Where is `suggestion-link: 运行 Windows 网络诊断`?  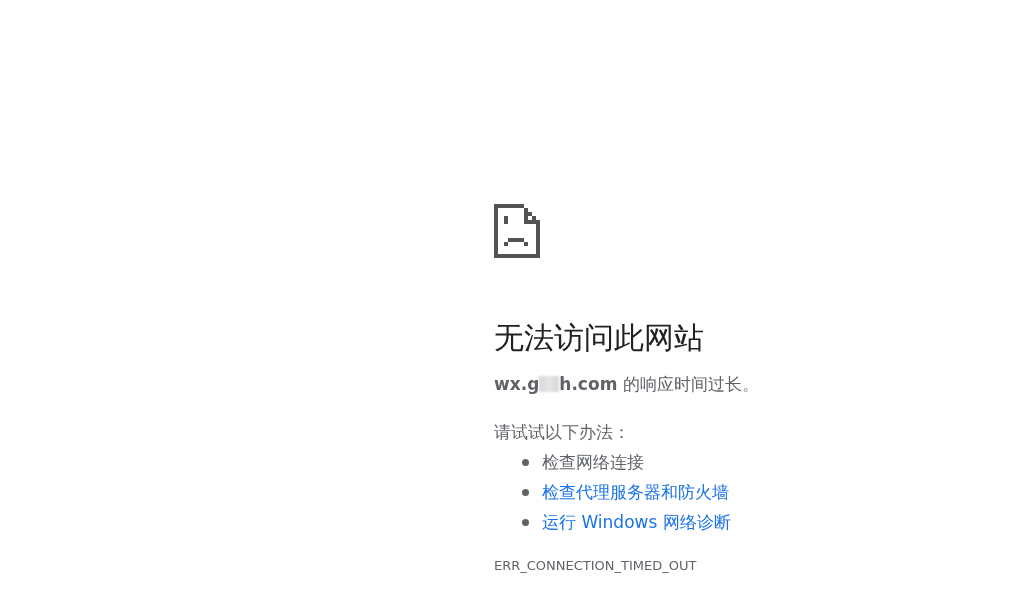 suggestion-link: 运行 Windows 网络诊断 is located at coordinates (636, 522).